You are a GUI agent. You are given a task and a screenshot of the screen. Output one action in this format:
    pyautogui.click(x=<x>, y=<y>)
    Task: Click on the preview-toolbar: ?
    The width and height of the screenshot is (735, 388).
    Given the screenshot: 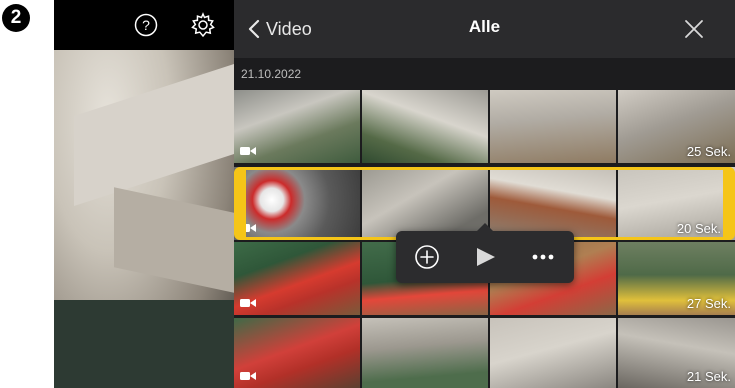 What is the action you would take?
    pyautogui.click(x=144, y=25)
    